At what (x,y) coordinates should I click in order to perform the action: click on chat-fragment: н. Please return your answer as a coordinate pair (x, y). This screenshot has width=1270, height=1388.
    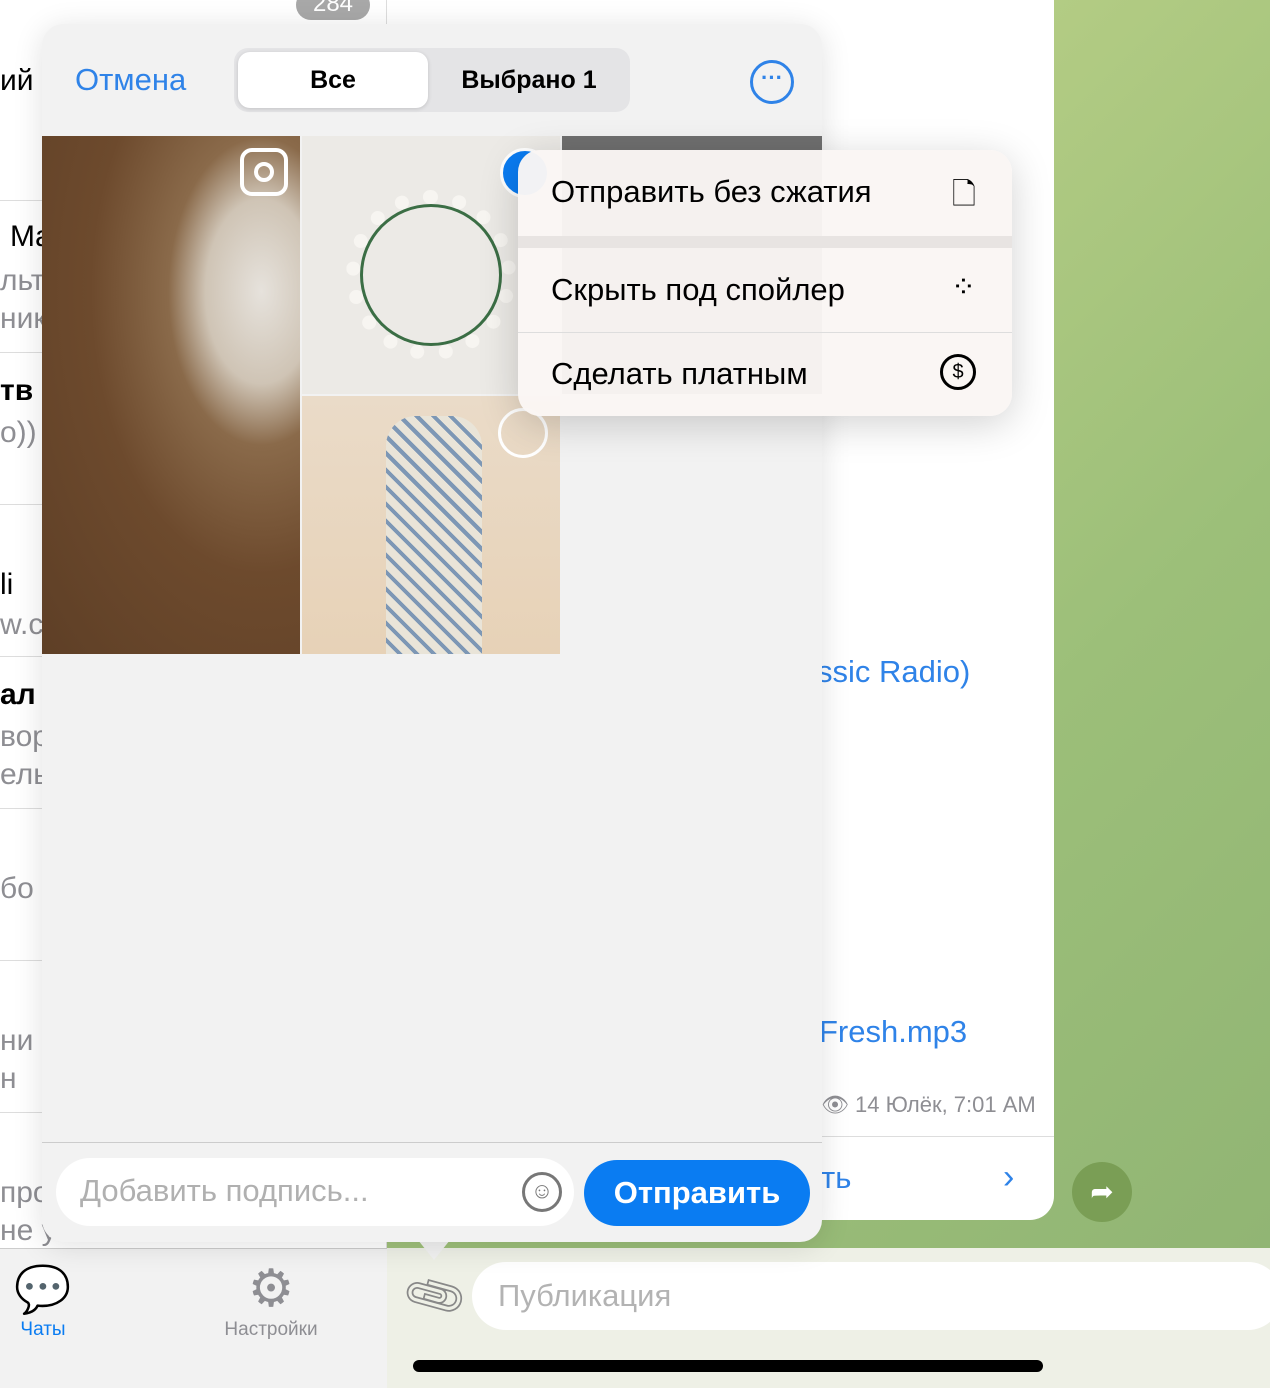
    Looking at the image, I should click on (8, 1078).